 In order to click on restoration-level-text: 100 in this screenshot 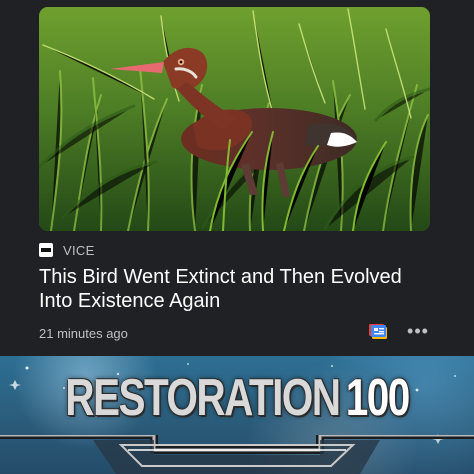, I will do `click(378, 398)`.